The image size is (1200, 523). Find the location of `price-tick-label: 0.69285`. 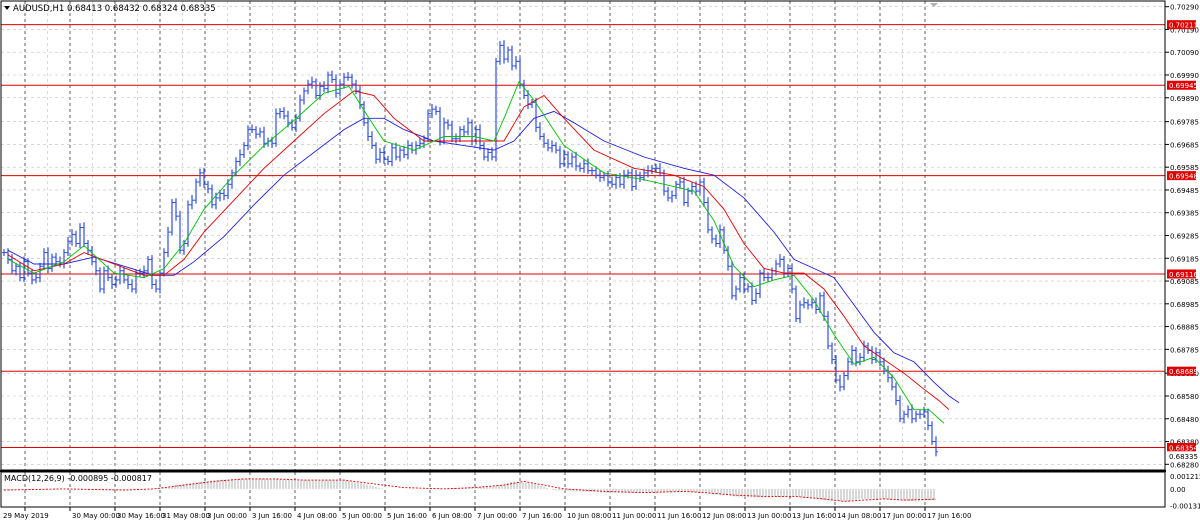

price-tick-label: 0.69285 is located at coordinates (1184, 237).